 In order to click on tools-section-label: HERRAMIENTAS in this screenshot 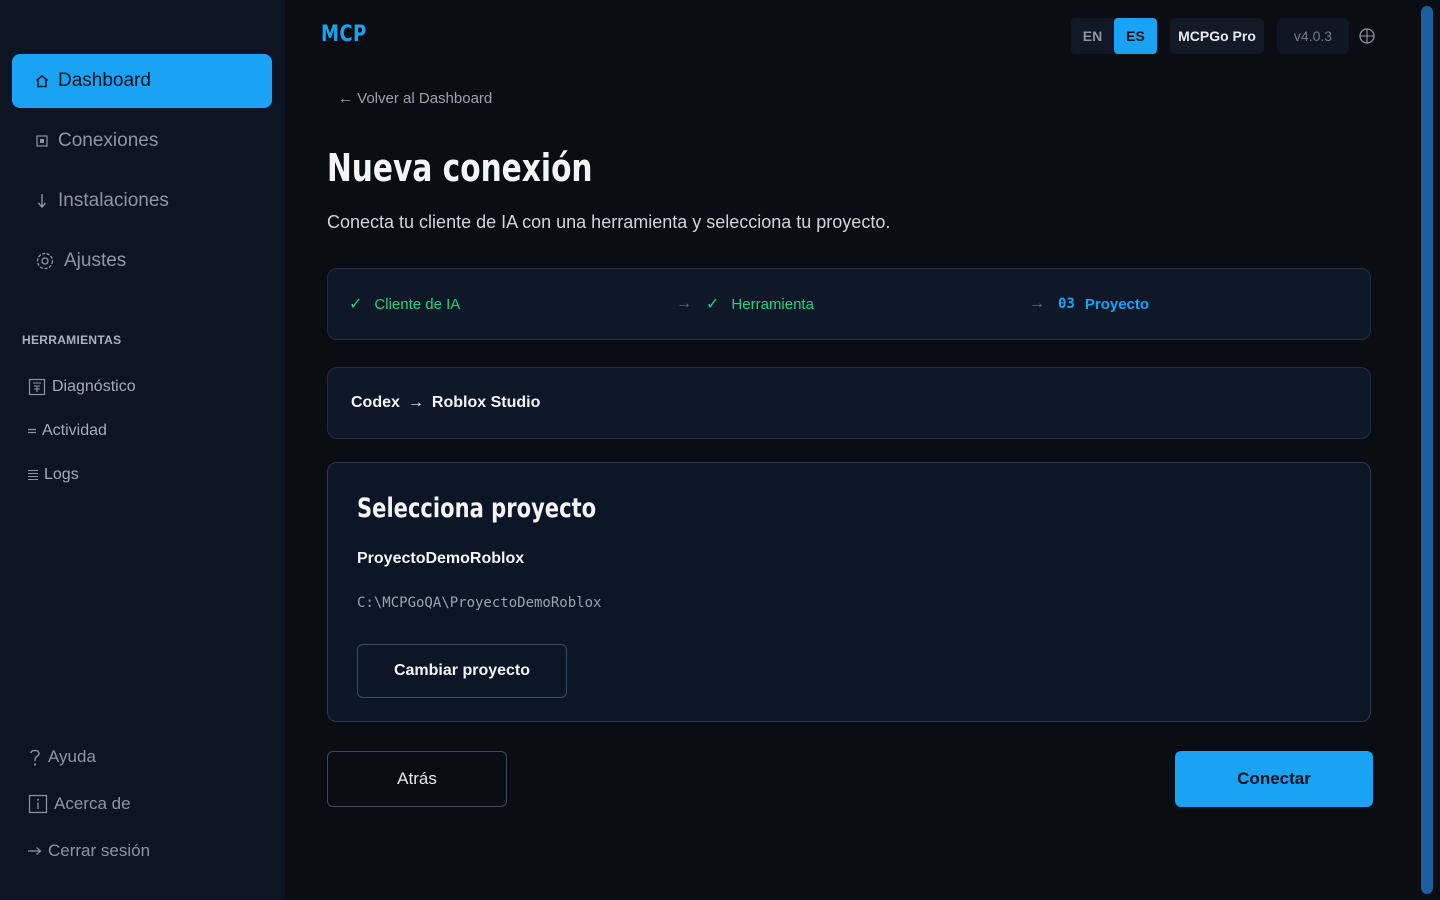, I will do `click(72, 340)`.